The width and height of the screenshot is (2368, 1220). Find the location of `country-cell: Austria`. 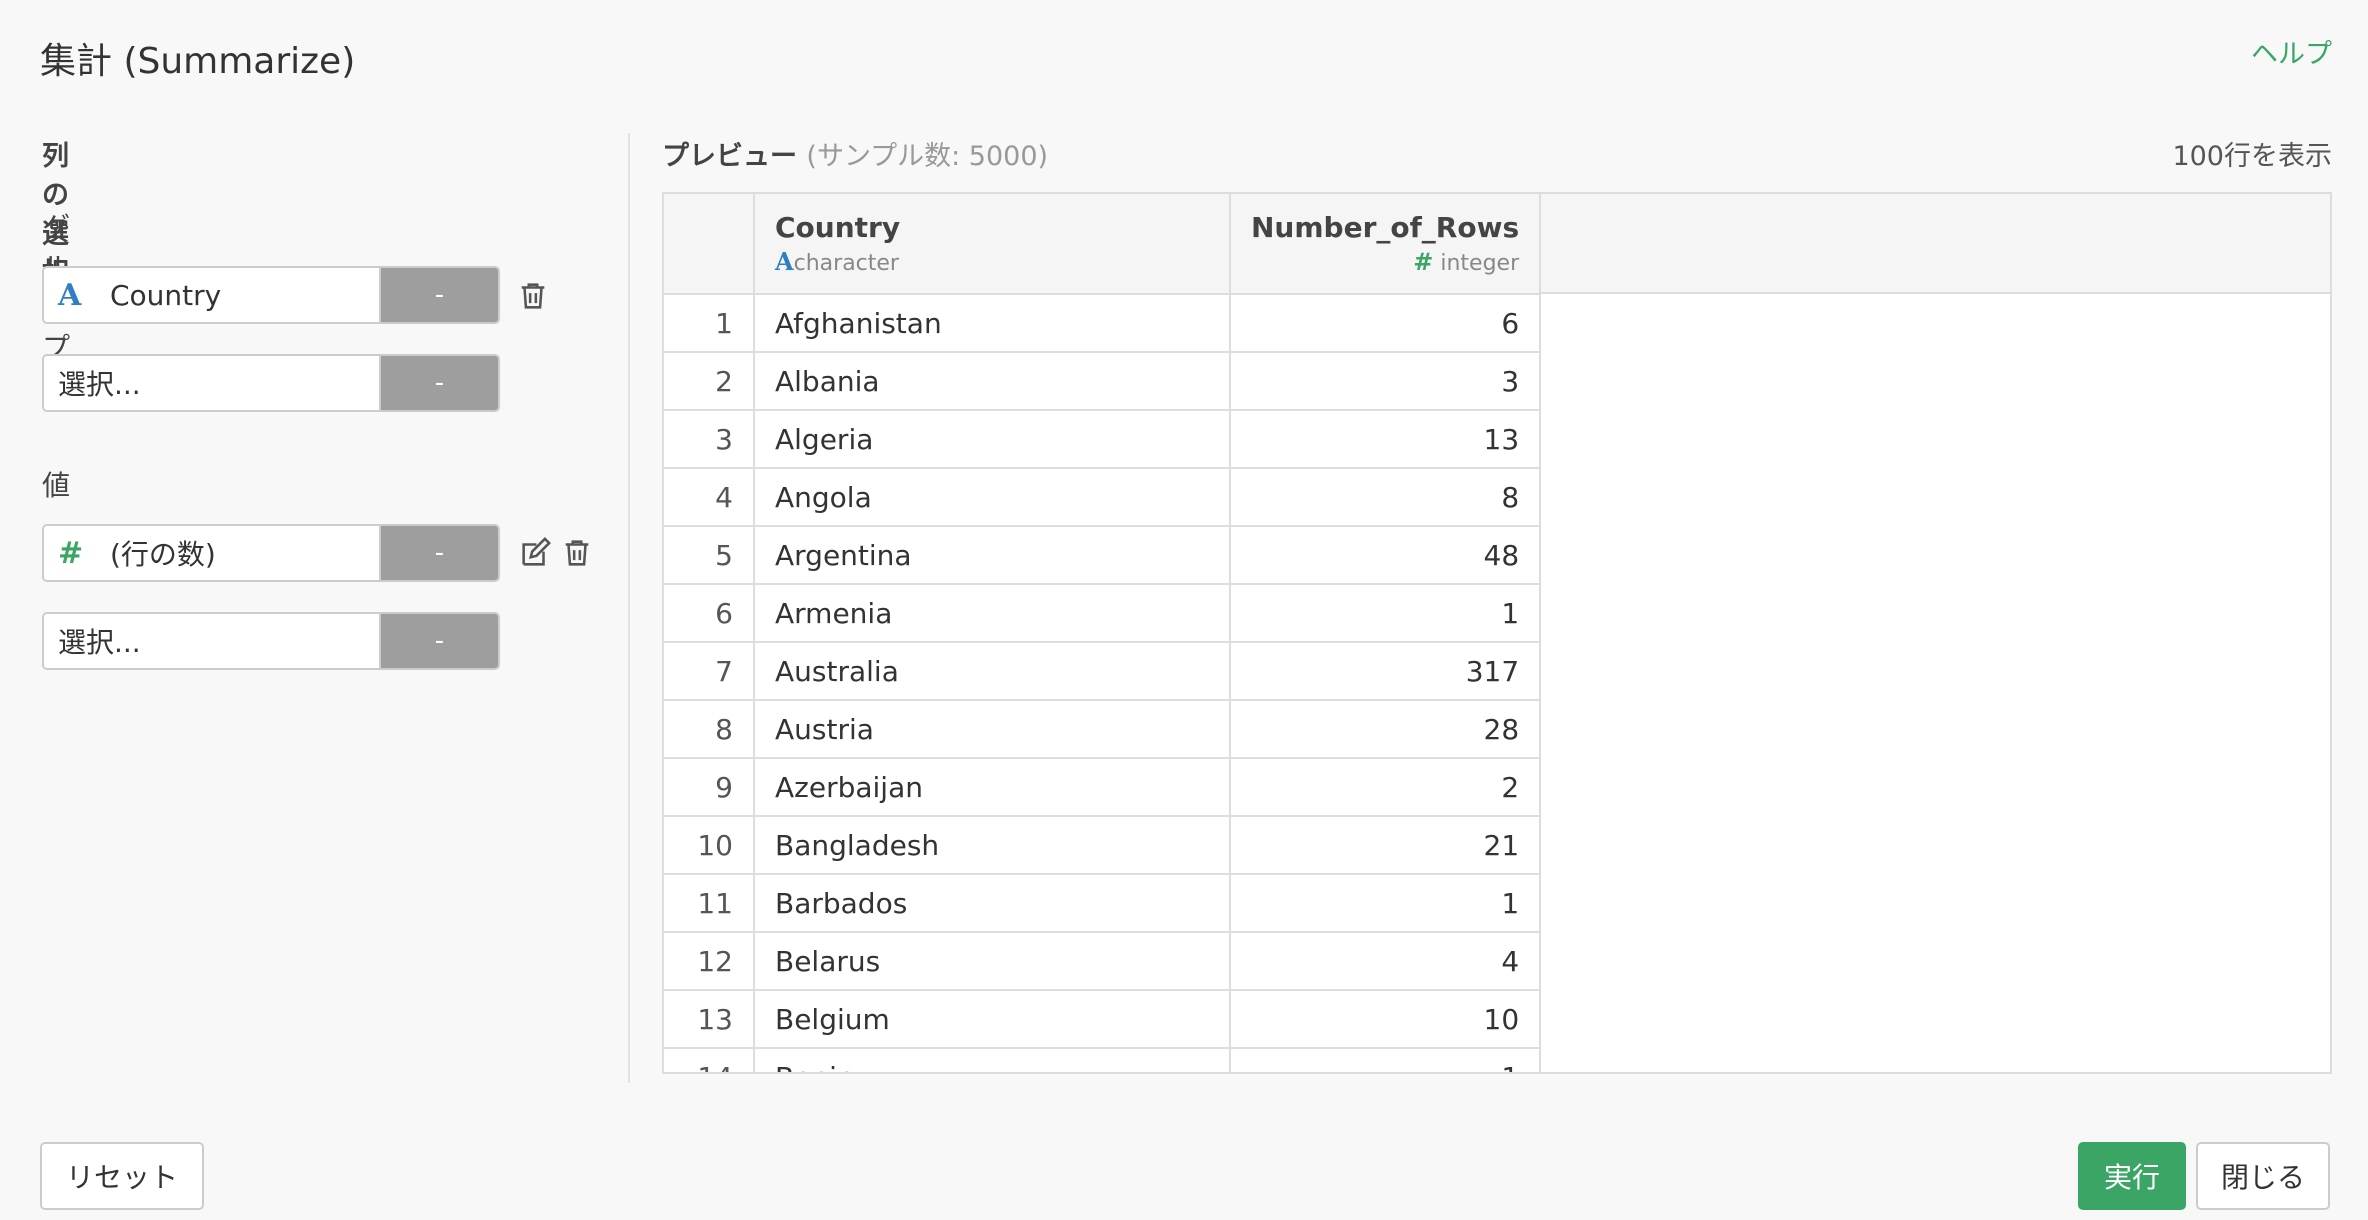

country-cell: Austria is located at coordinates (992, 729).